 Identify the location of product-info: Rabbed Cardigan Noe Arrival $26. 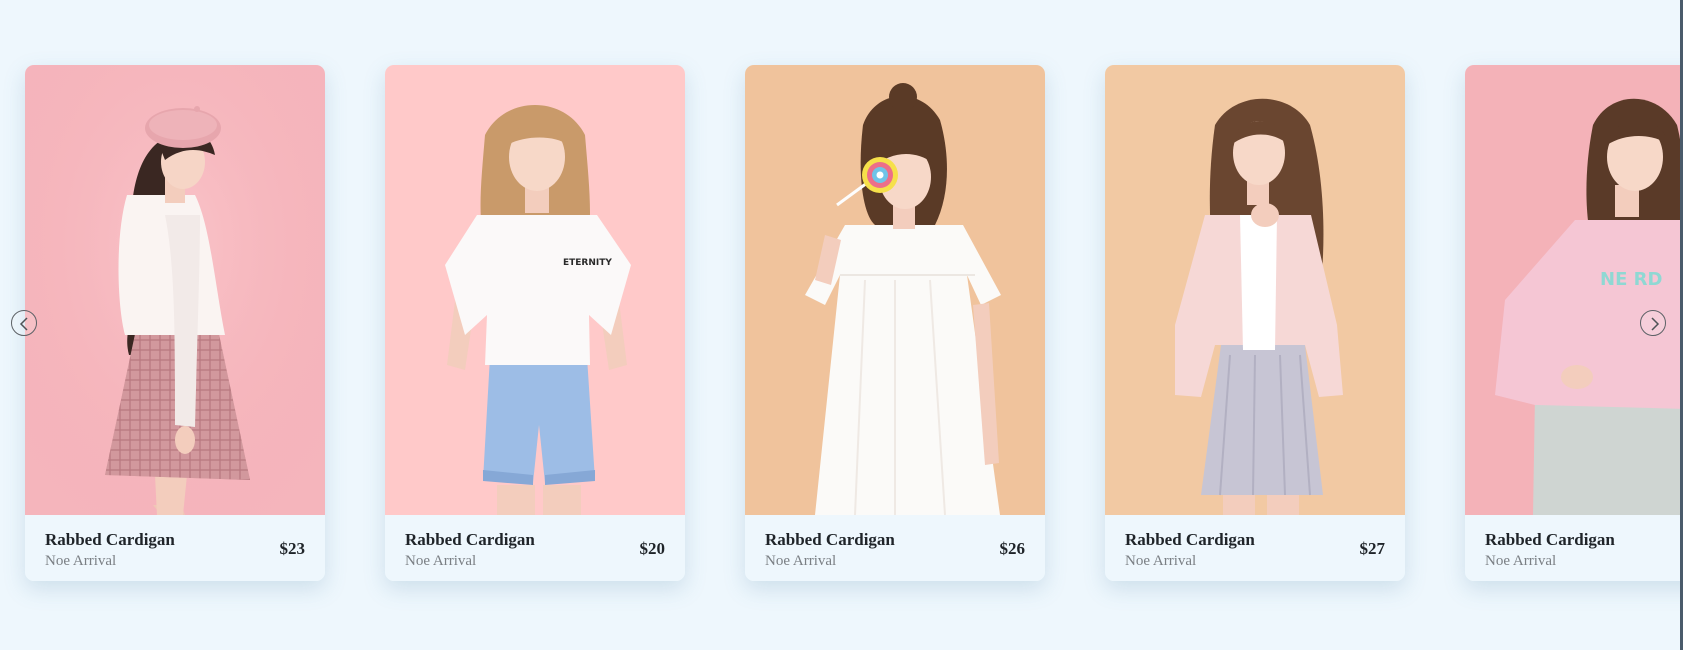
(895, 548).